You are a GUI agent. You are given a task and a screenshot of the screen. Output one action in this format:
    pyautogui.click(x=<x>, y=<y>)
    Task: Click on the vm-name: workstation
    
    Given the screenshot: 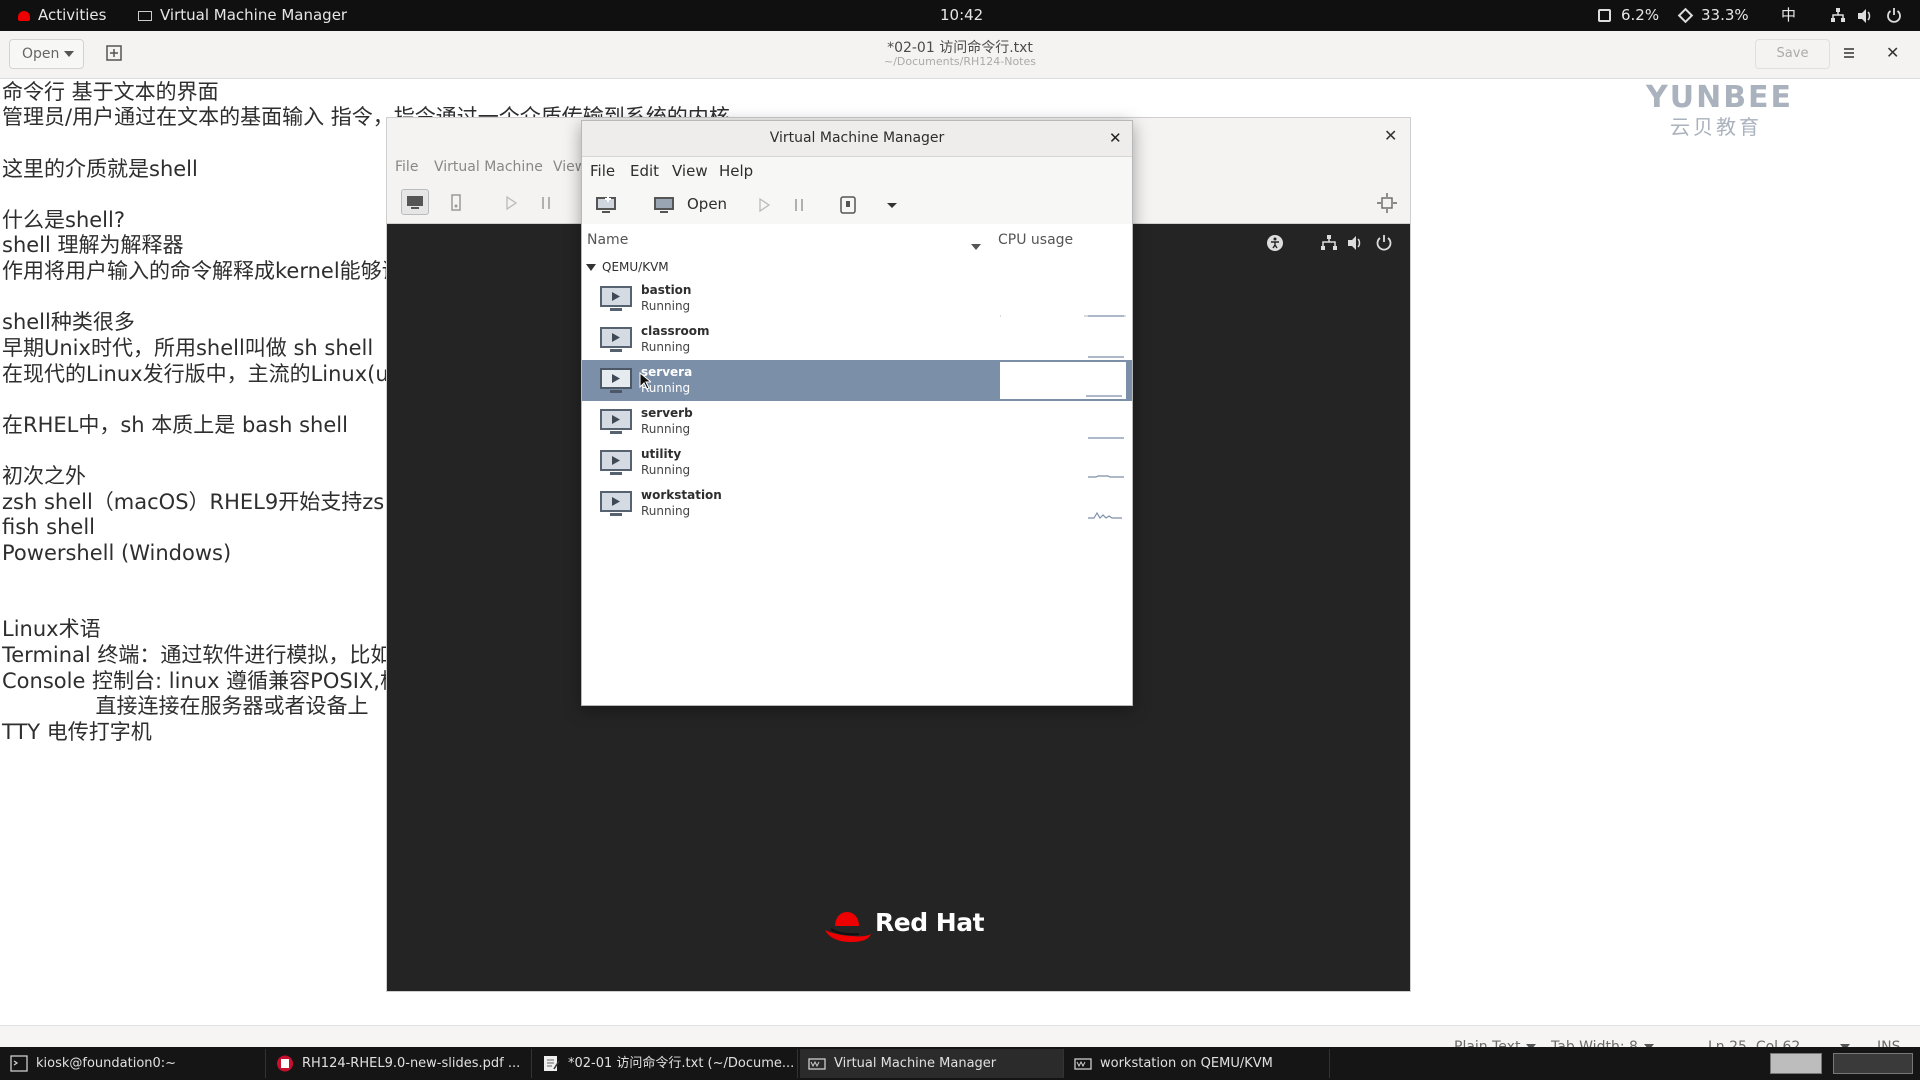 What is the action you would take?
    pyautogui.click(x=681, y=495)
    